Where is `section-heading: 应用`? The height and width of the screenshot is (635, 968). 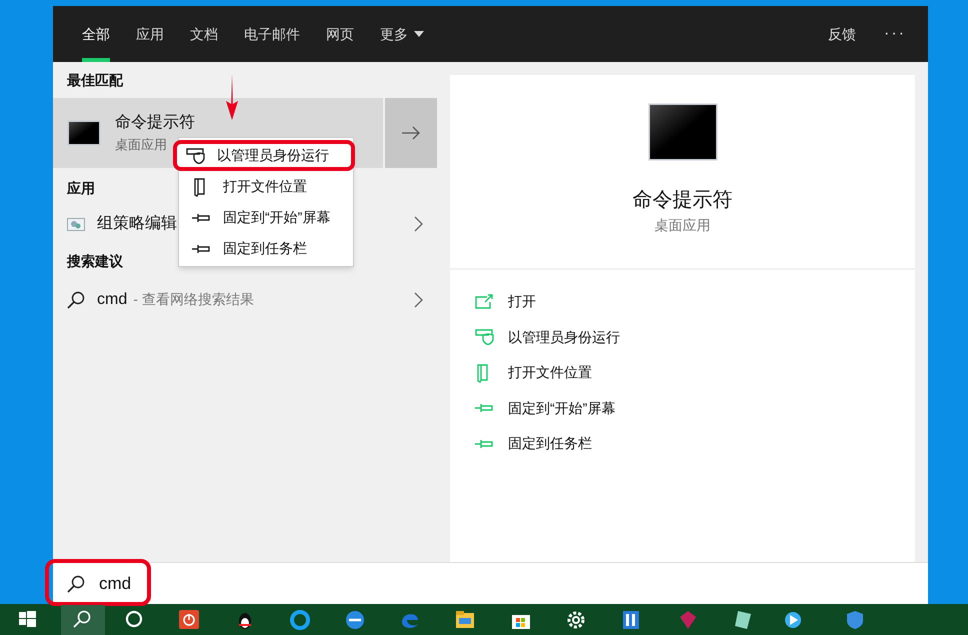
section-heading: 应用 is located at coordinates (81, 188).